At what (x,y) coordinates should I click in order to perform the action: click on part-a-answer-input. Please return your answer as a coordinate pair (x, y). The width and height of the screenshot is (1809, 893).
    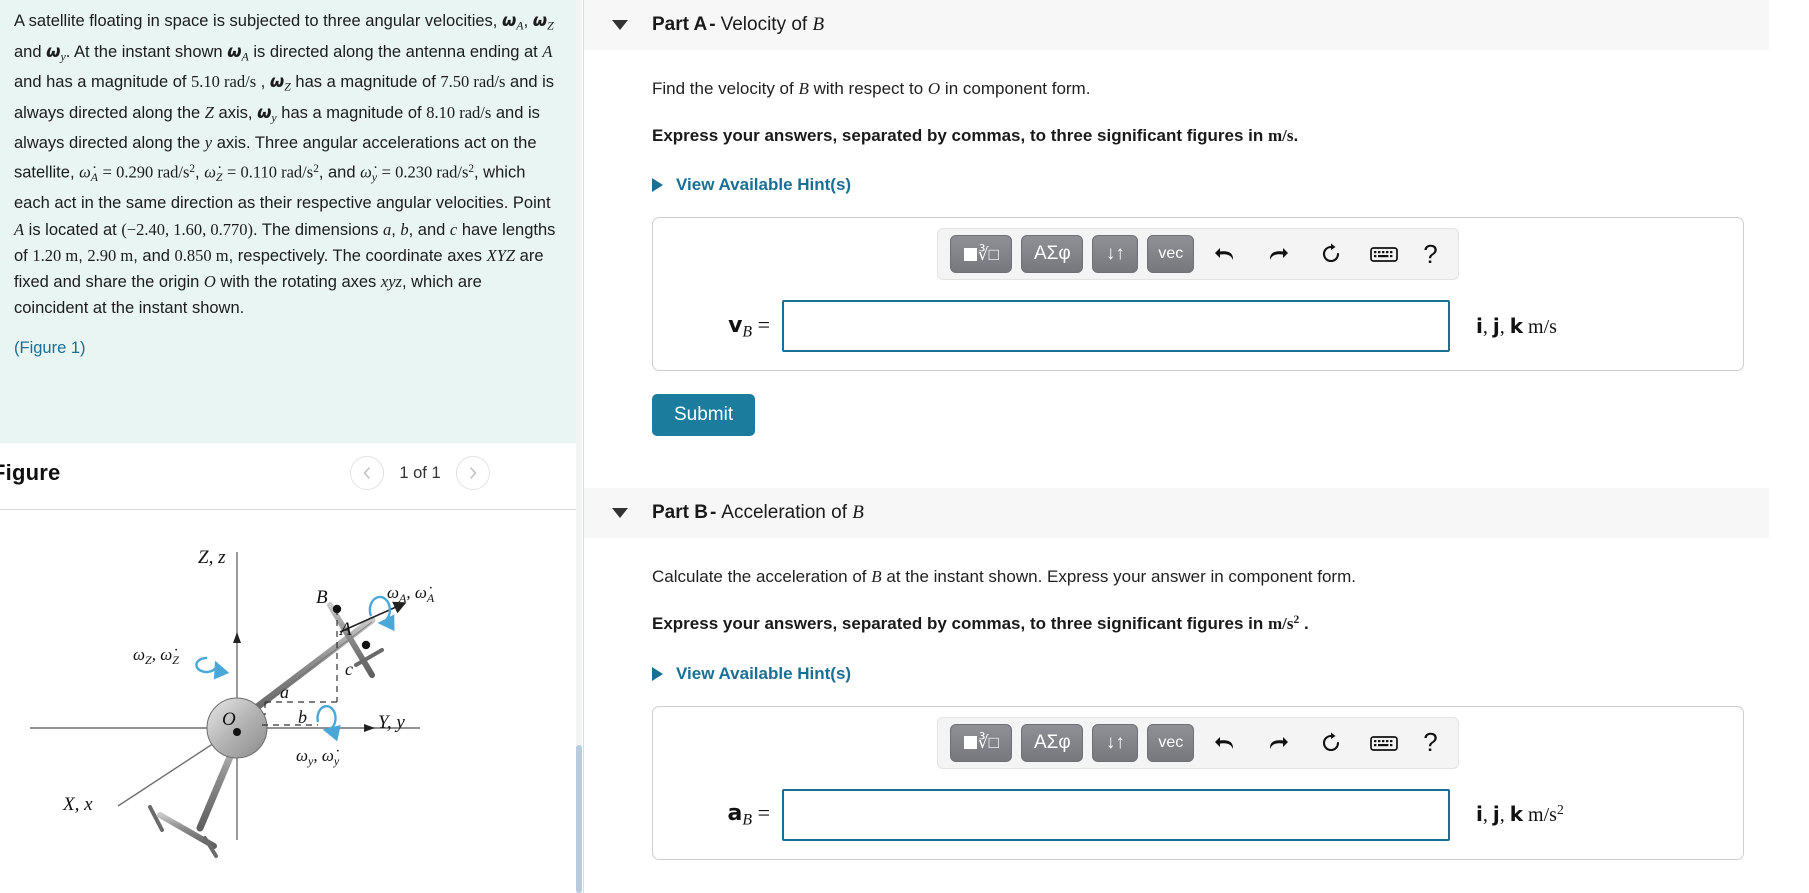
    Looking at the image, I should click on (1116, 326).